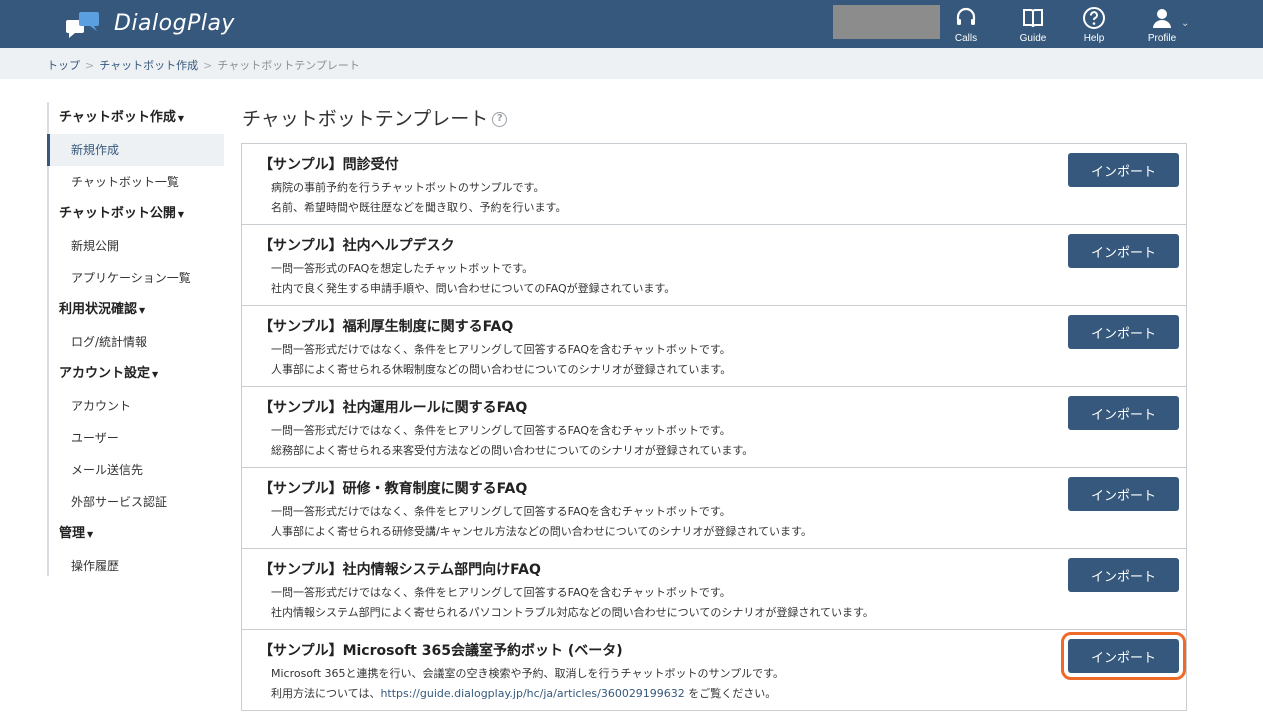 The height and width of the screenshot is (714, 1263). What do you see at coordinates (135, 150) in the screenshot?
I see `sidebar-item-new-create: 新規作成` at bounding box center [135, 150].